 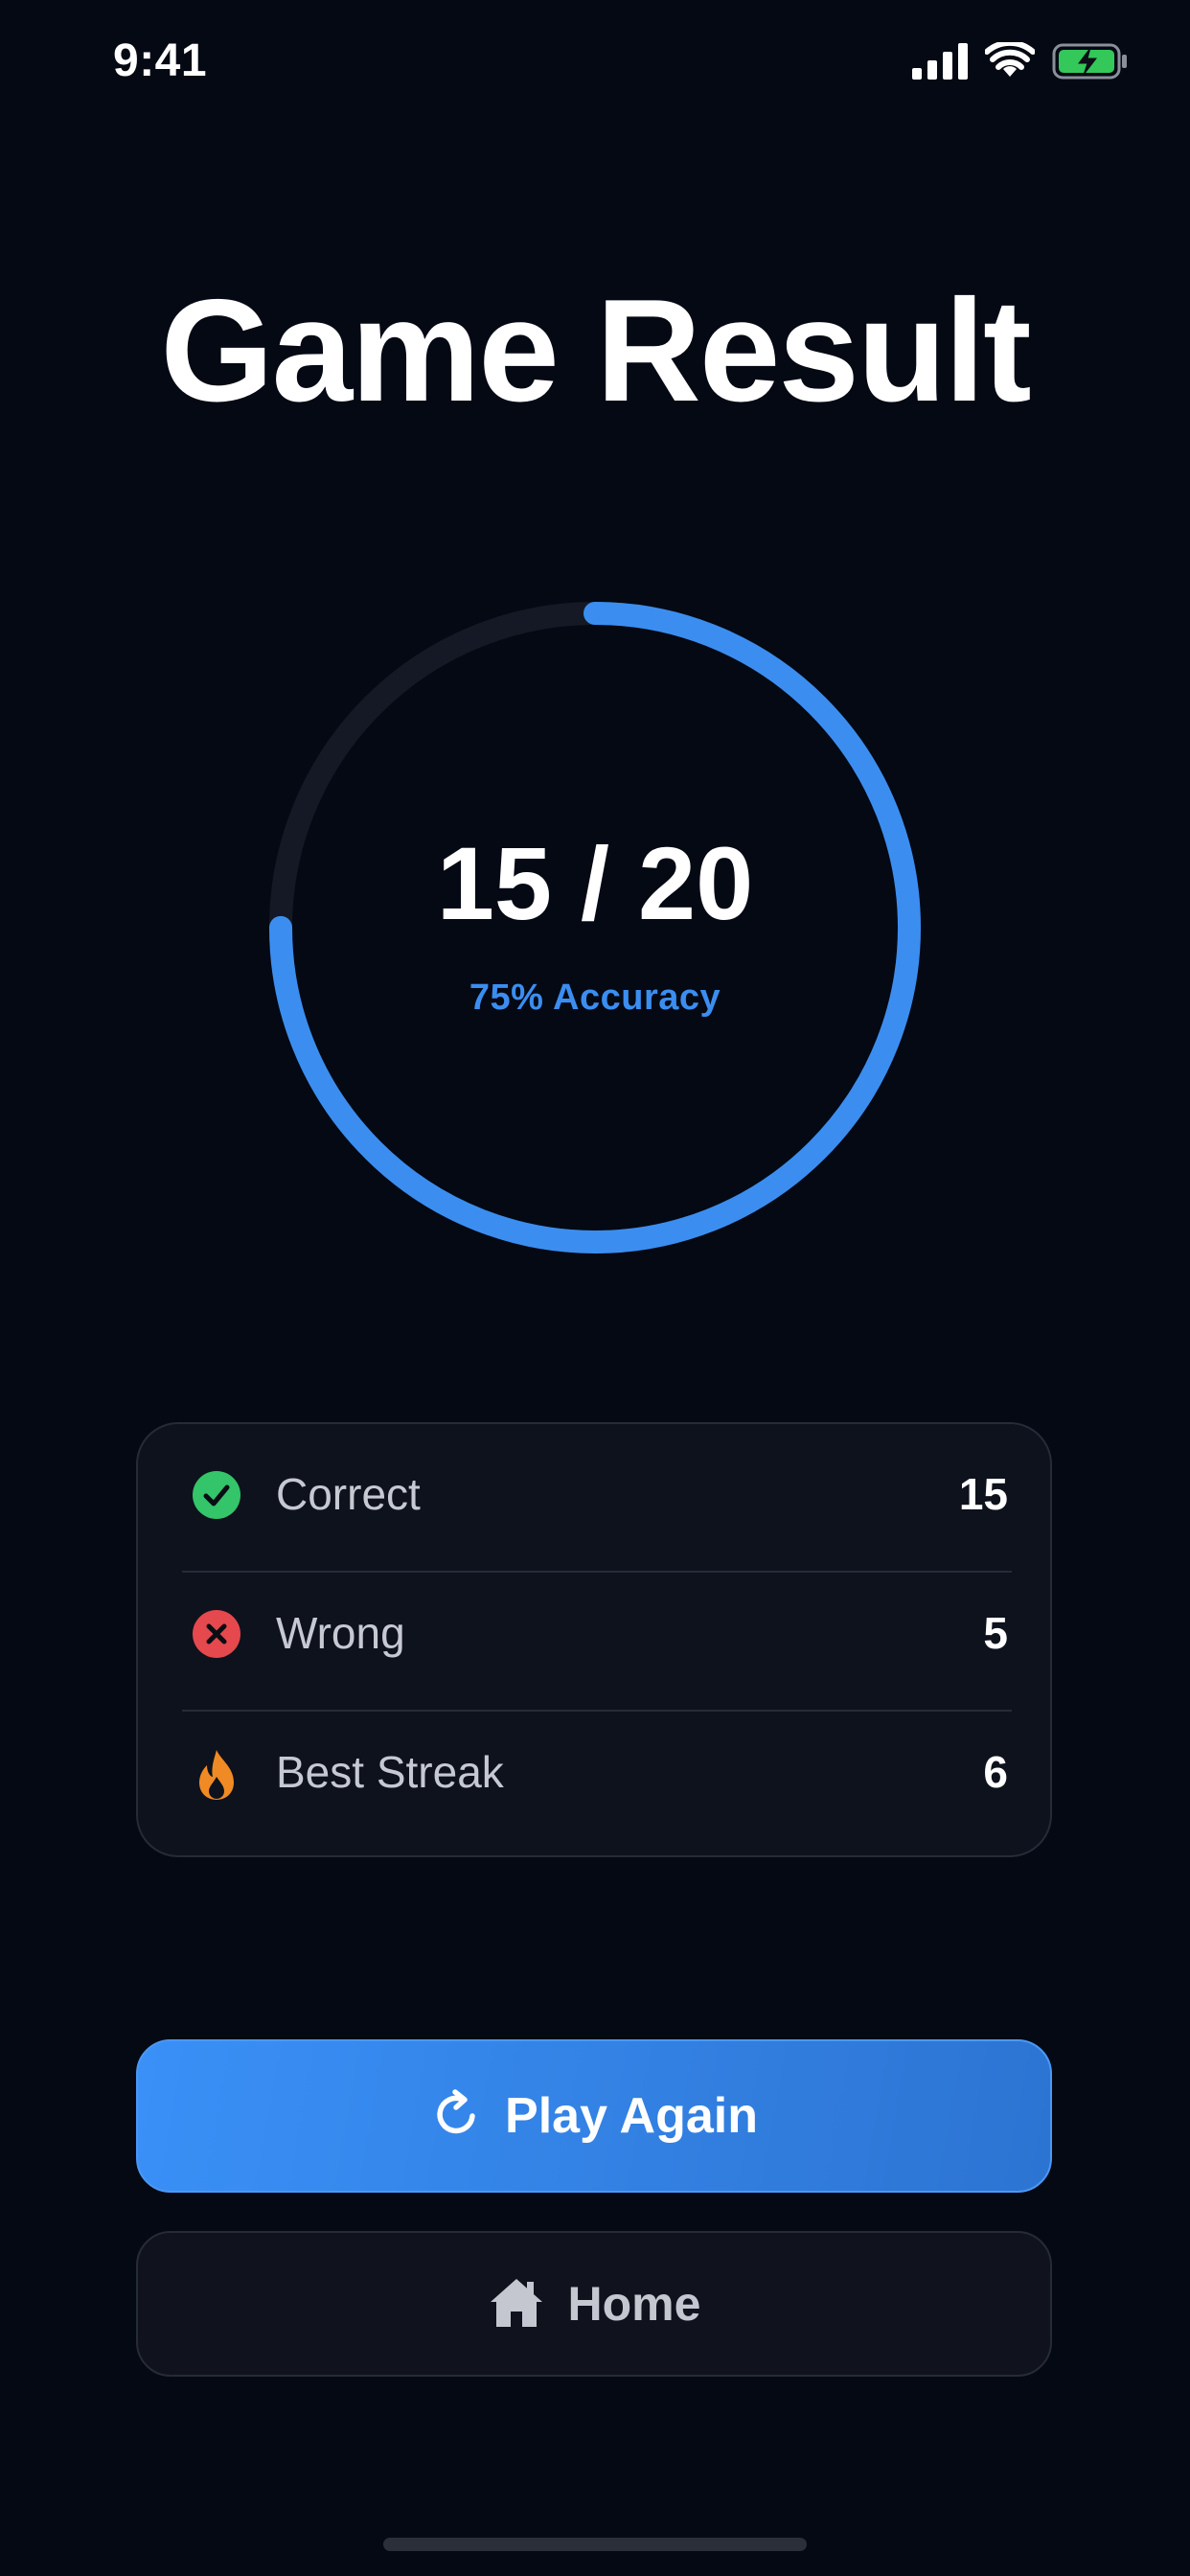 What do you see at coordinates (341, 1633) in the screenshot?
I see `stat-label: Wrong` at bounding box center [341, 1633].